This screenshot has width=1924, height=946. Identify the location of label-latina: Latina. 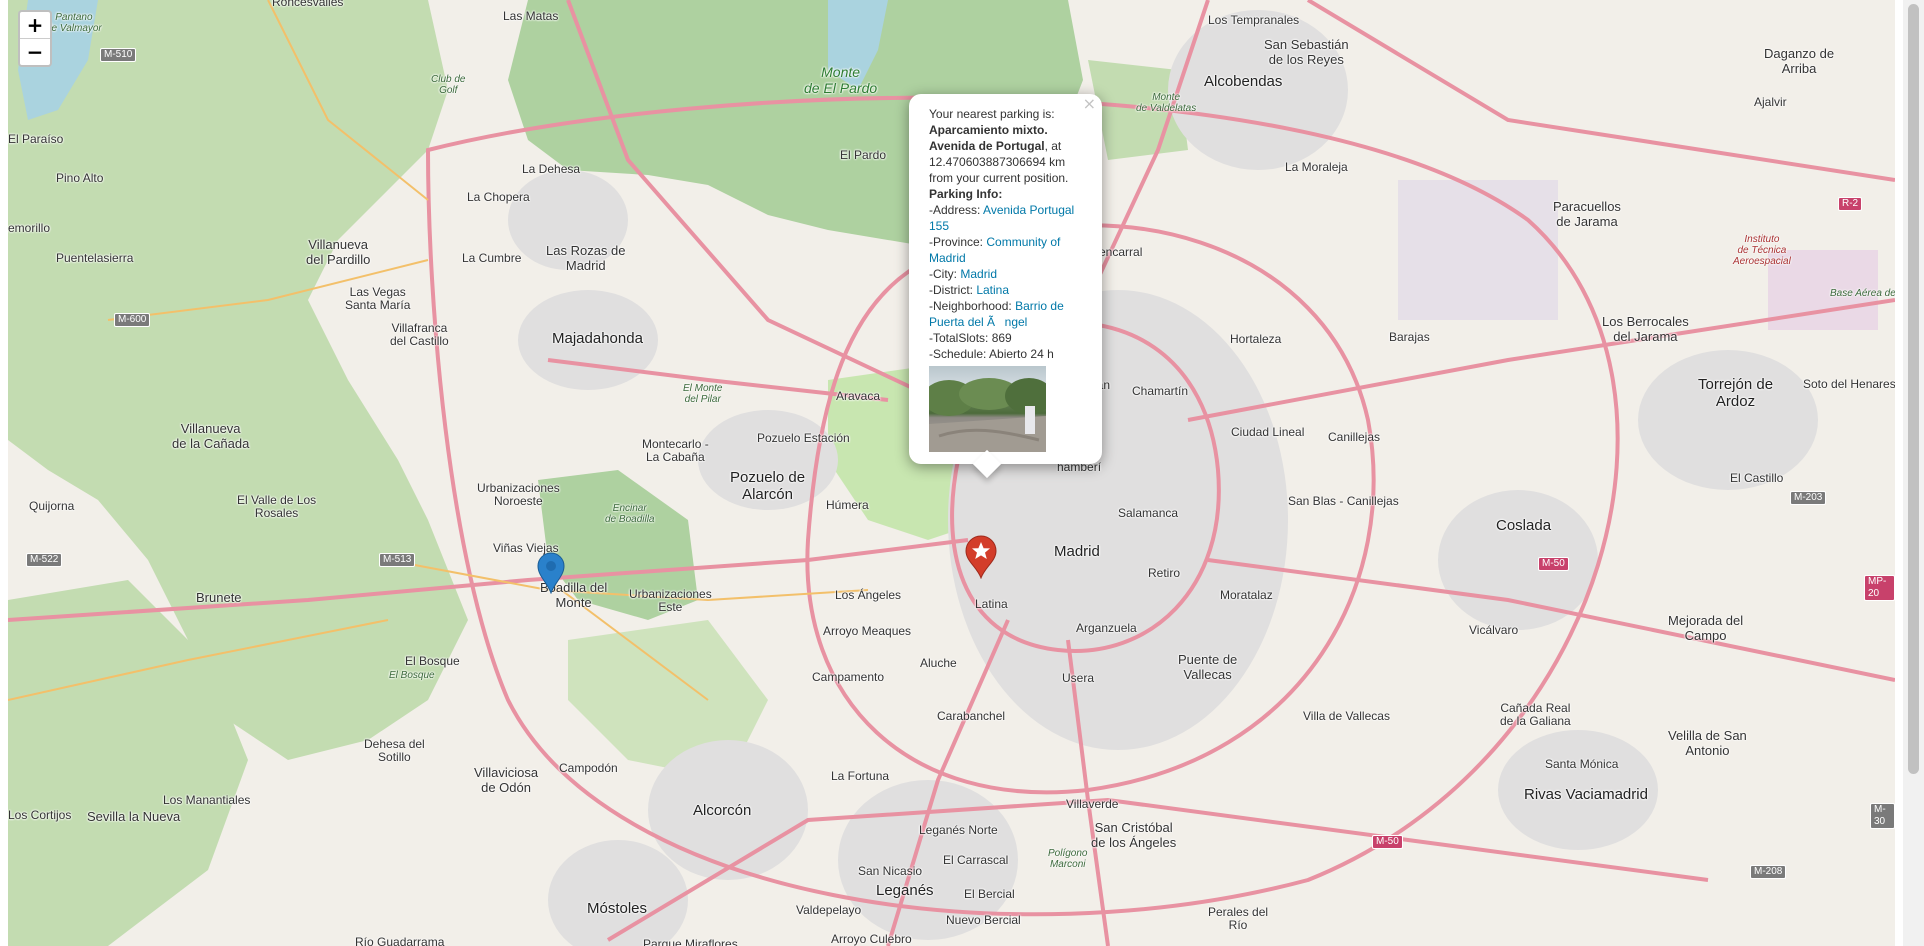
(991, 604).